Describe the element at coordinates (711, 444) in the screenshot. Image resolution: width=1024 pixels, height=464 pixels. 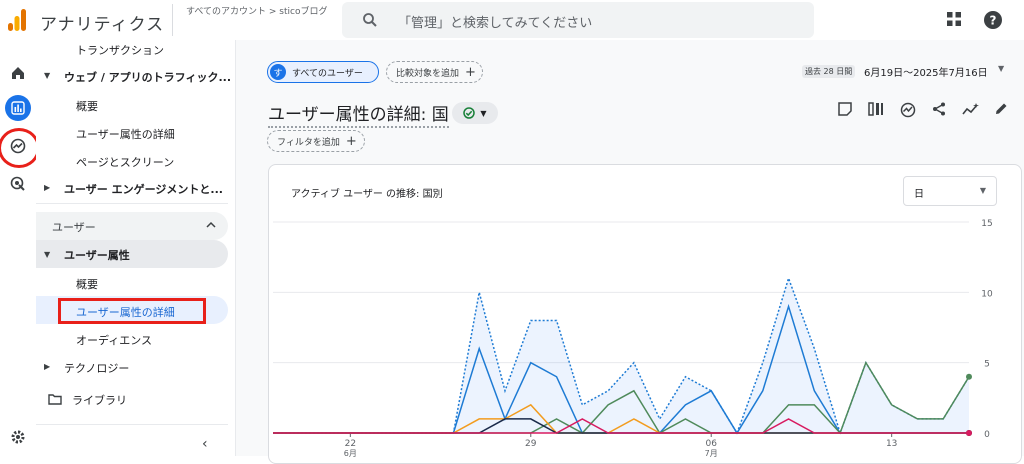
I see `x-tick-label: 06` at that location.